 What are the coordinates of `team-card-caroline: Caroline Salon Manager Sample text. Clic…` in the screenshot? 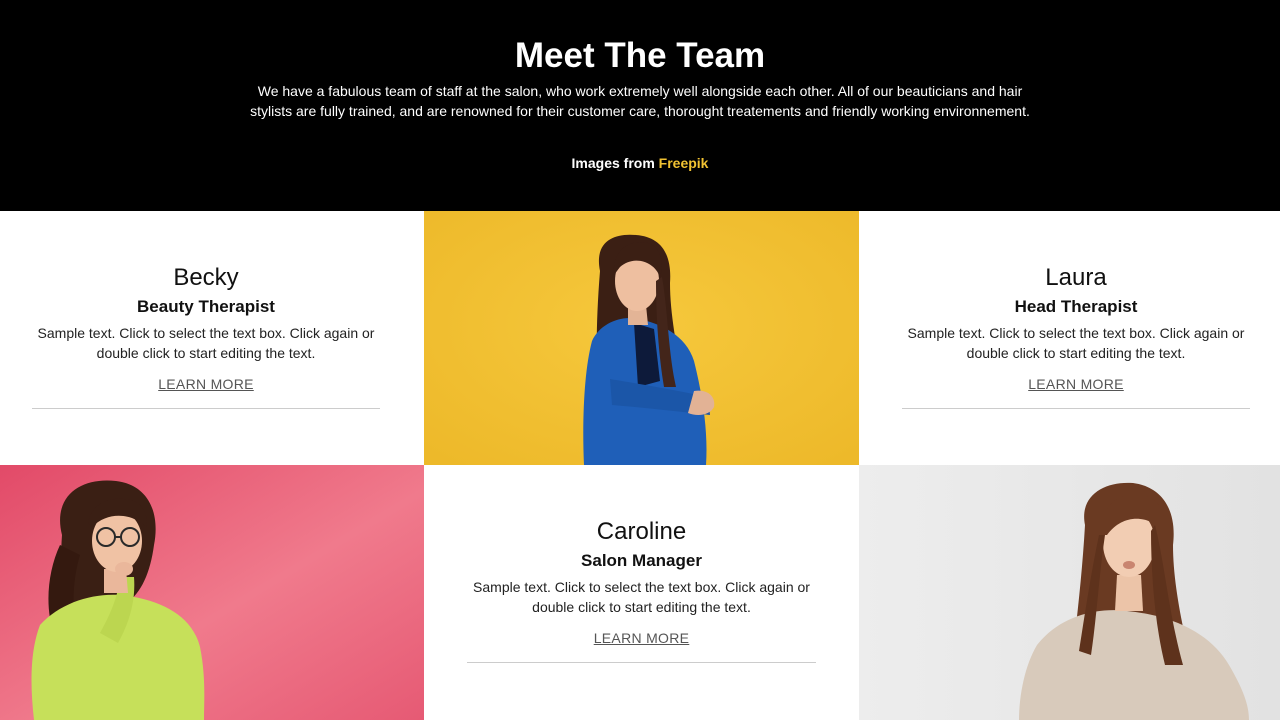 It's located at (641, 592).